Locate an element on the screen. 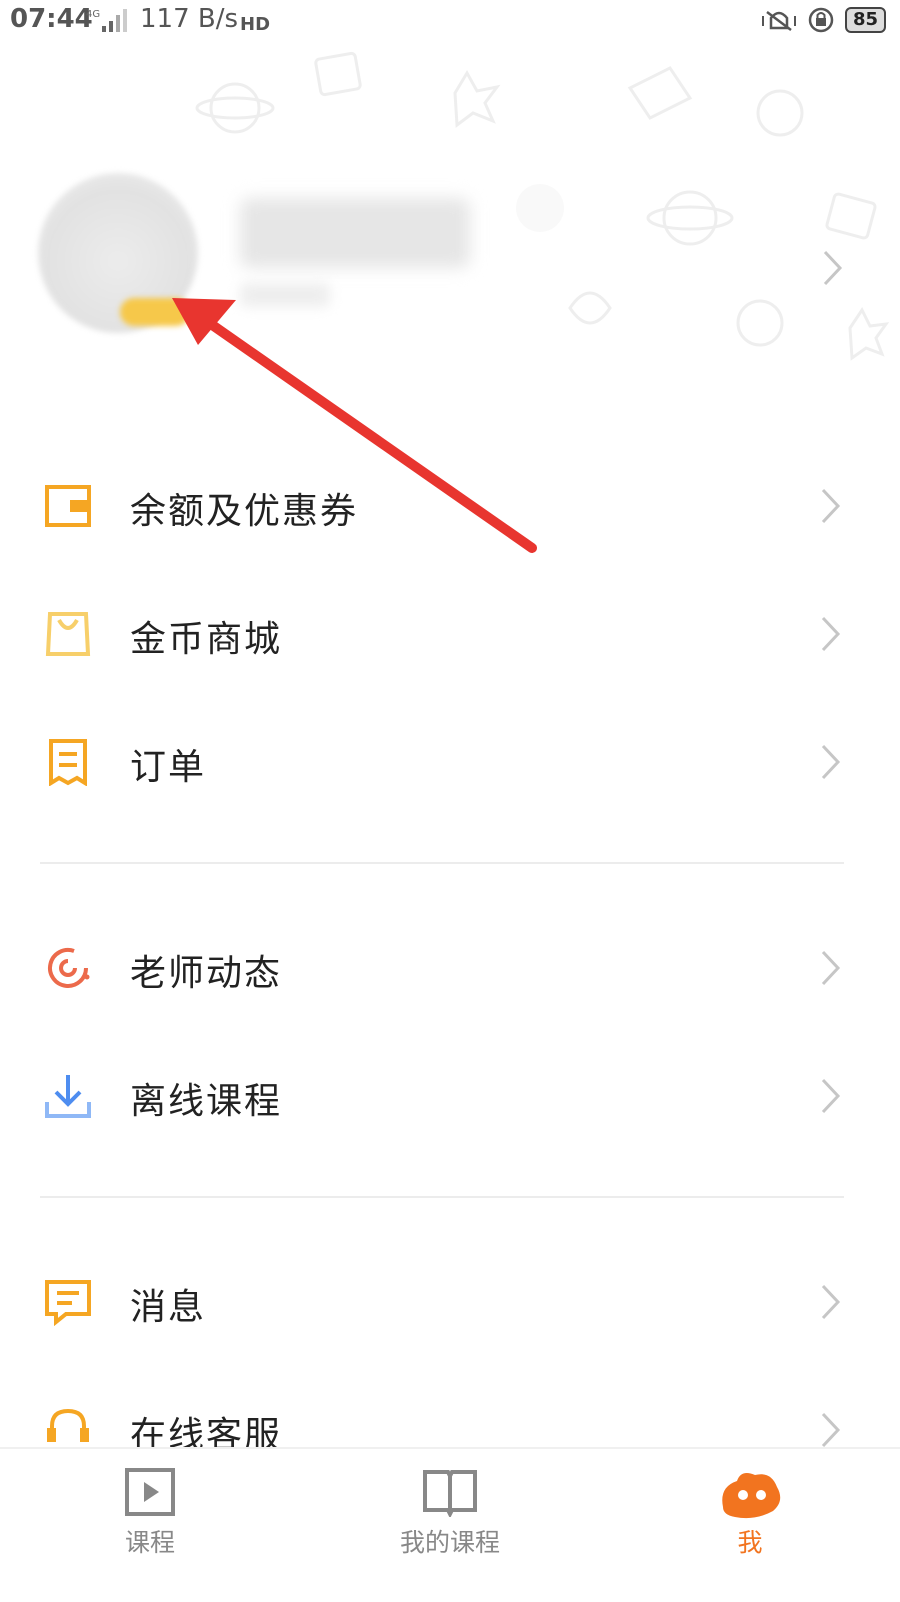 Image resolution: width=900 pixels, height=1602 pixels. user-id-blurred is located at coordinates (285, 295).